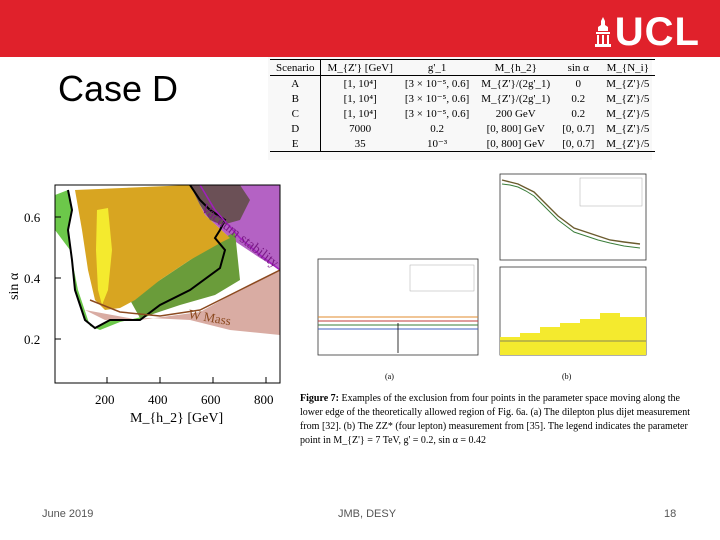 The height and width of the screenshot is (540, 720). I want to click on footer-date: June 2019, so click(68, 514).